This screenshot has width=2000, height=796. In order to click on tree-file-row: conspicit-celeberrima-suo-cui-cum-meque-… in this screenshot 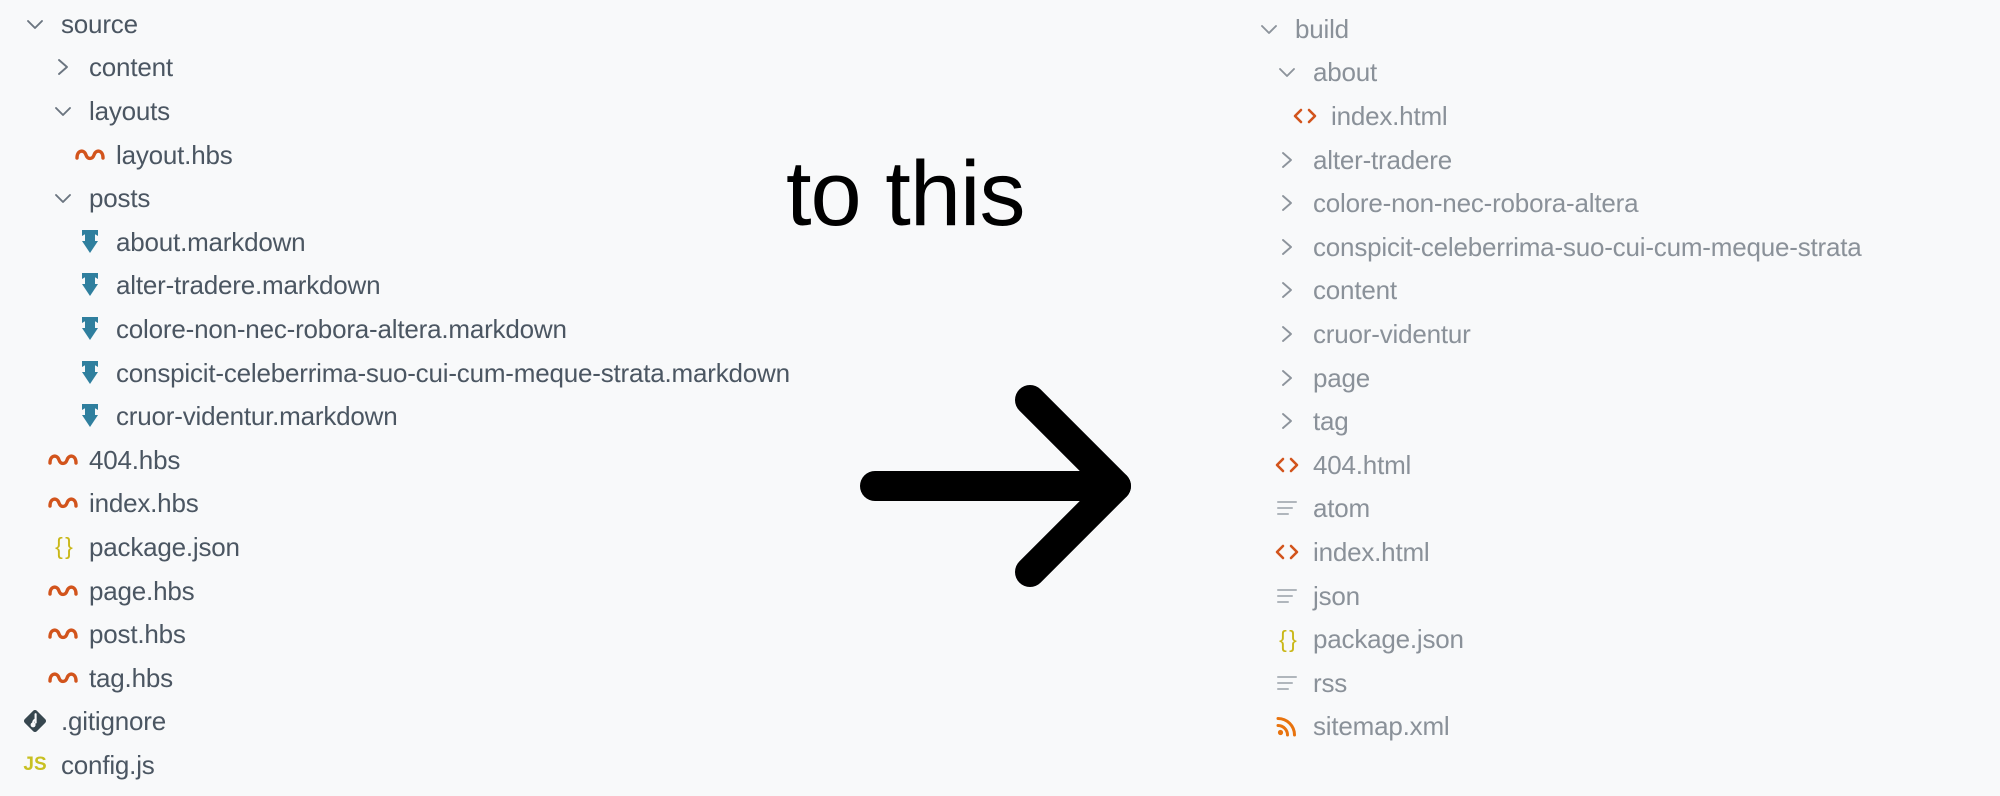, I will do `click(395, 373)`.